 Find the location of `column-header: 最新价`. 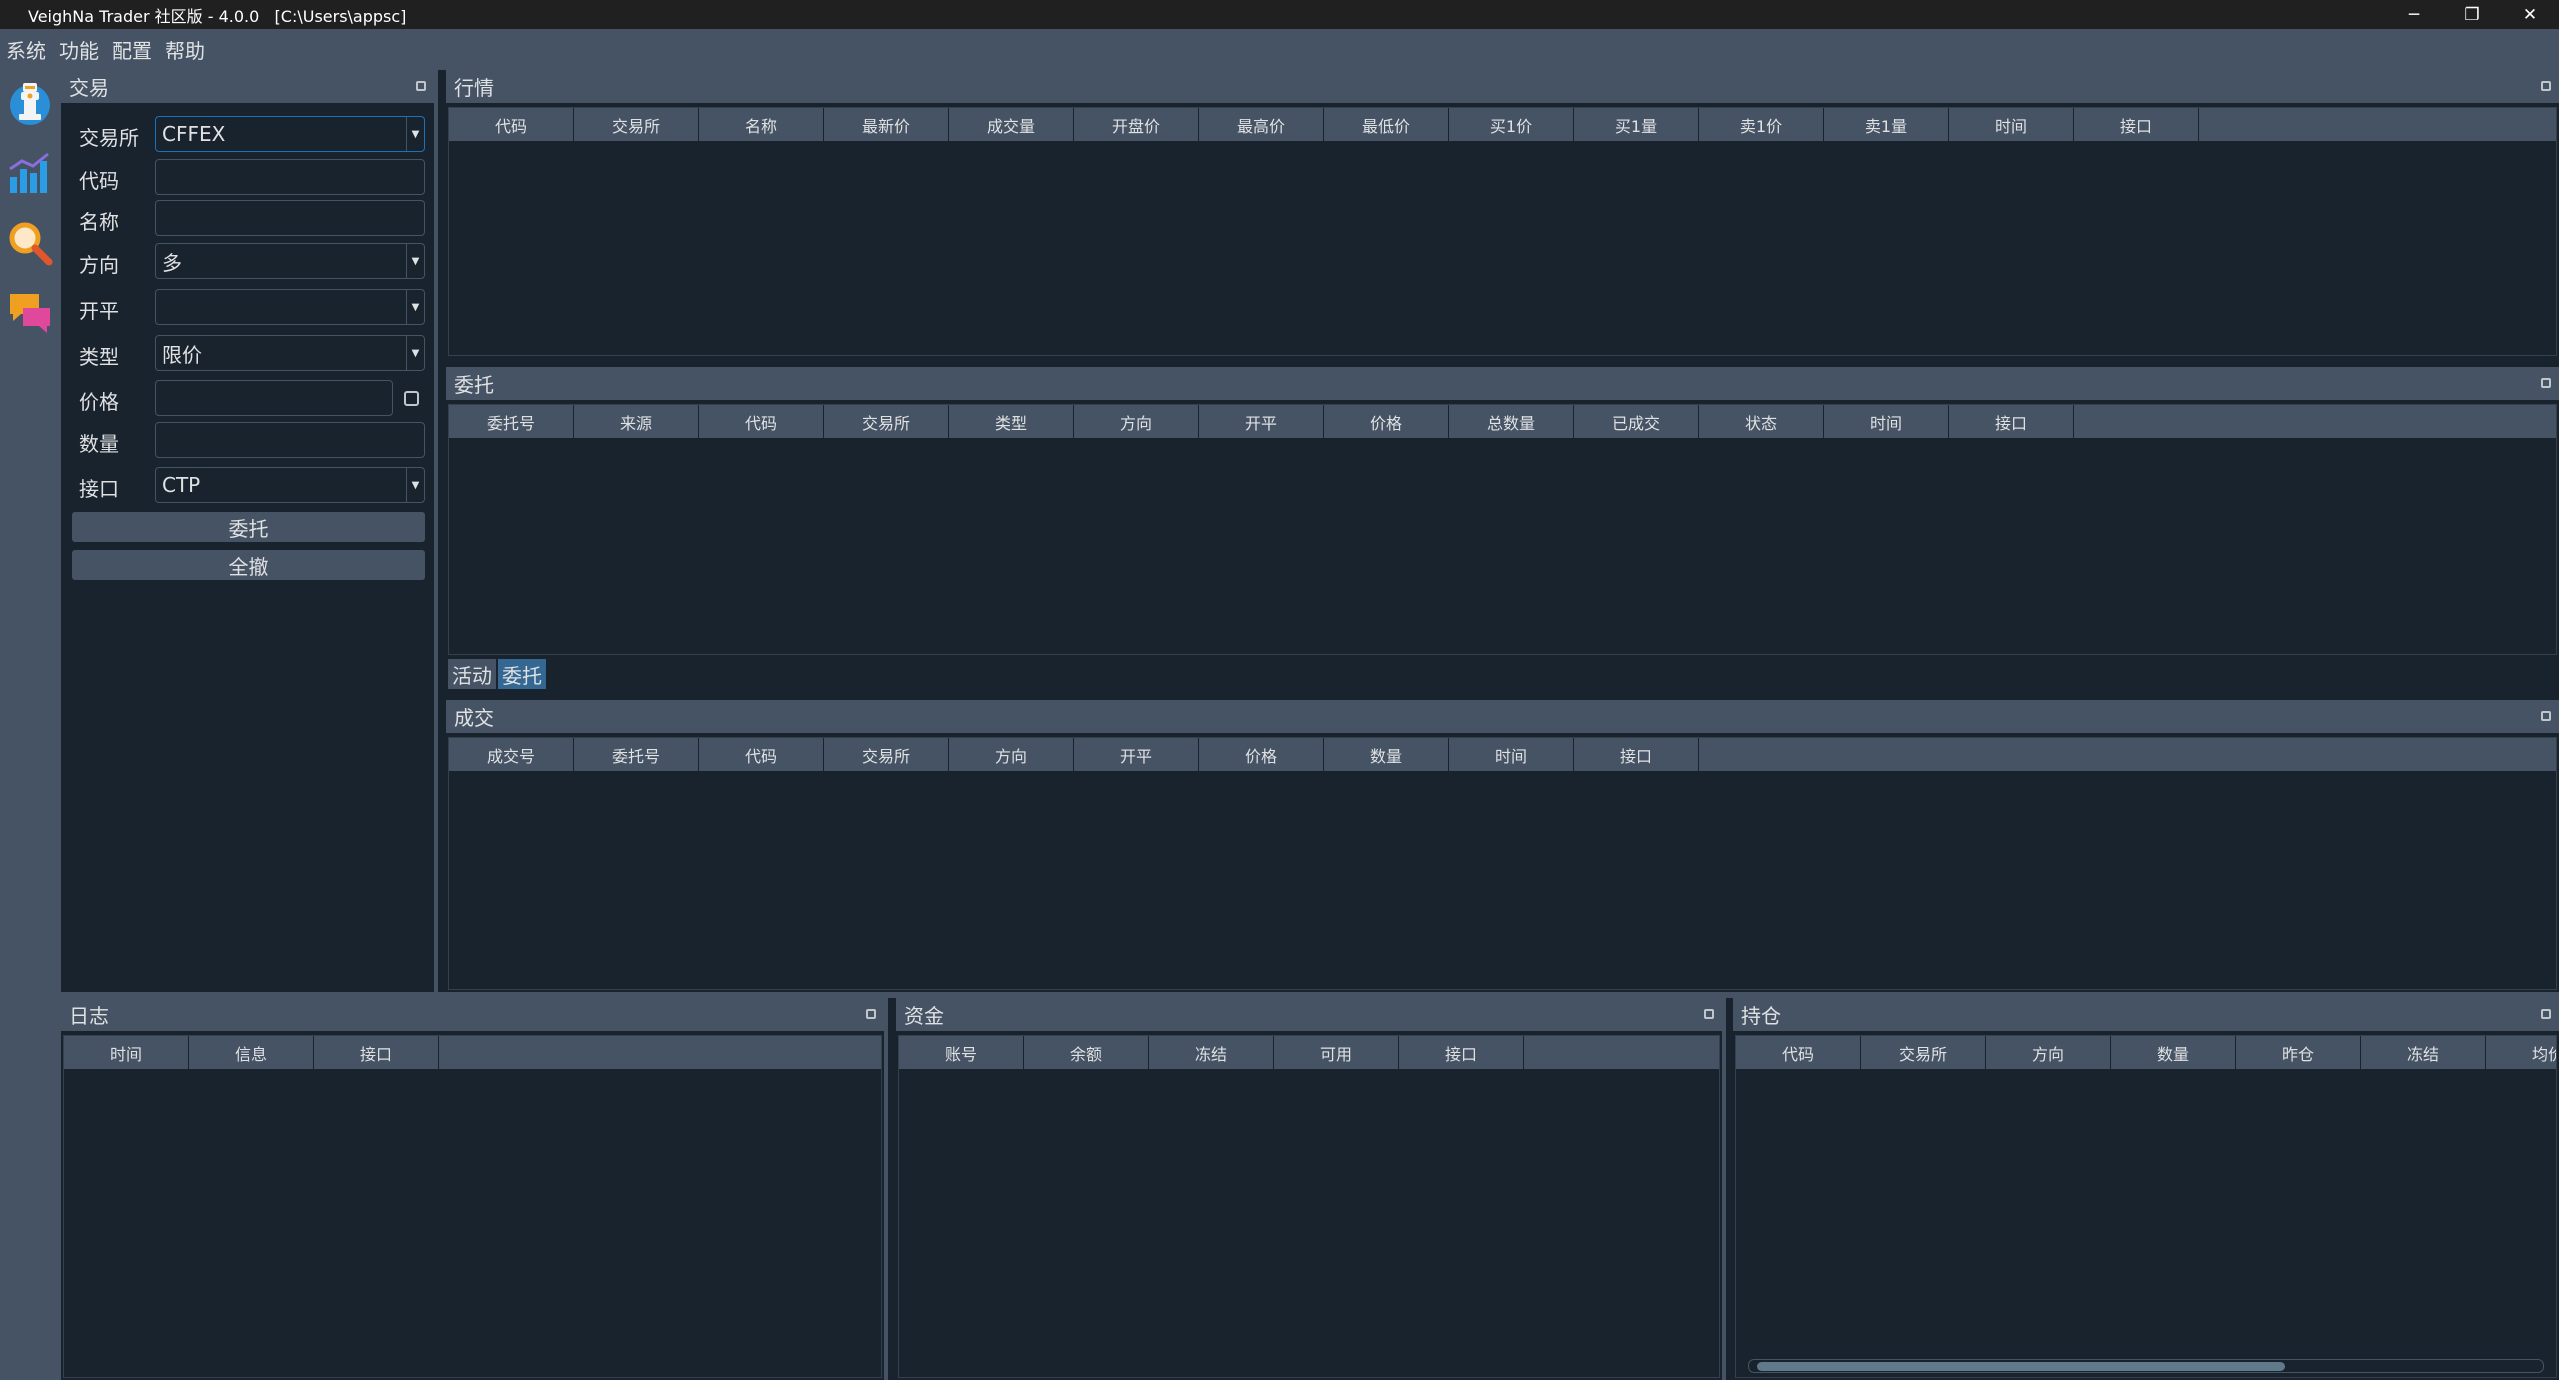

column-header: 最新价 is located at coordinates (886, 124).